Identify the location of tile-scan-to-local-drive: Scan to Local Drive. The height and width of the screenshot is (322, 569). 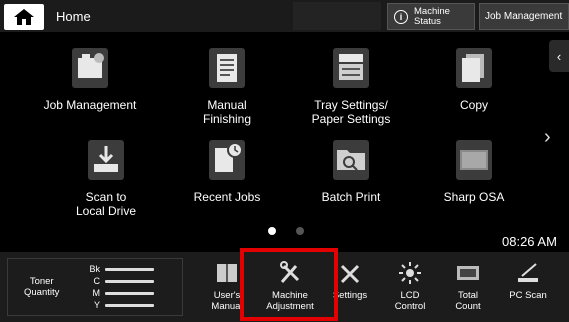
(106, 181).